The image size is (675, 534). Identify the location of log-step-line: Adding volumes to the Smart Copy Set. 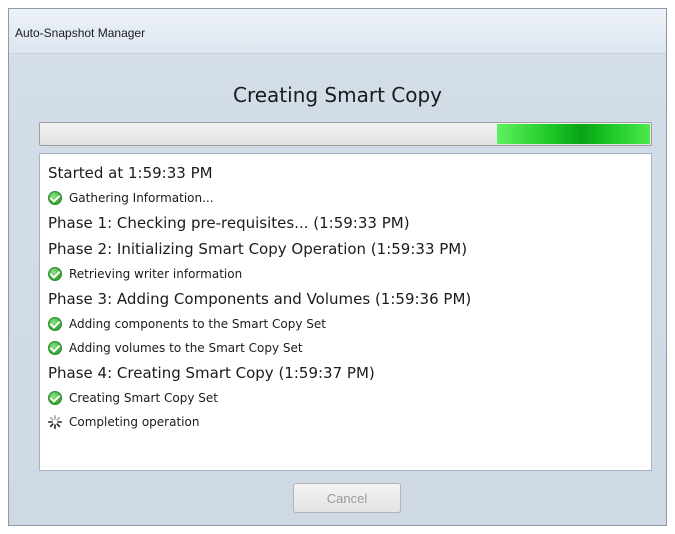
(349, 348).